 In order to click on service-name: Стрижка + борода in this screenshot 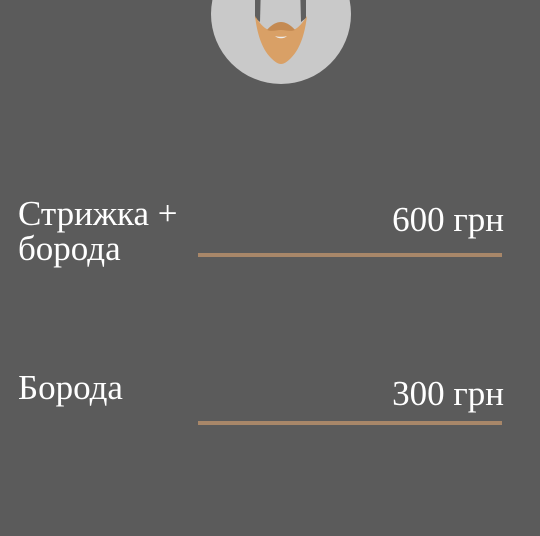, I will do `click(98, 231)`.